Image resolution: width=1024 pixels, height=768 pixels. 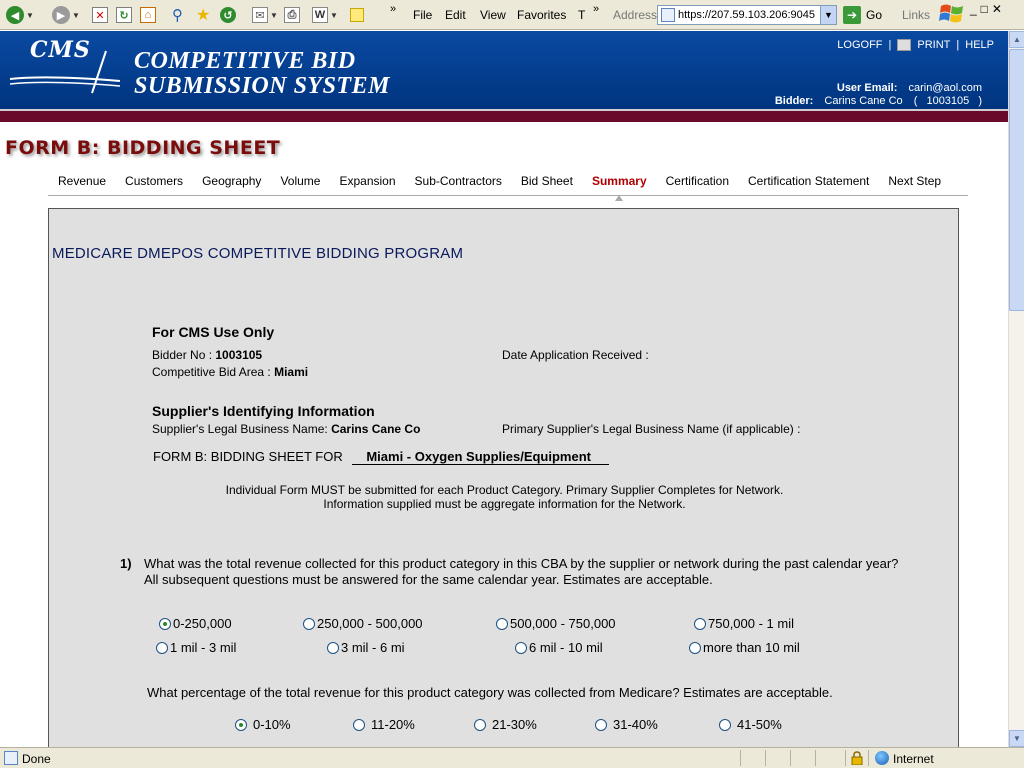 I want to click on q2-option-11-20: 11-20%, so click(x=384, y=724).